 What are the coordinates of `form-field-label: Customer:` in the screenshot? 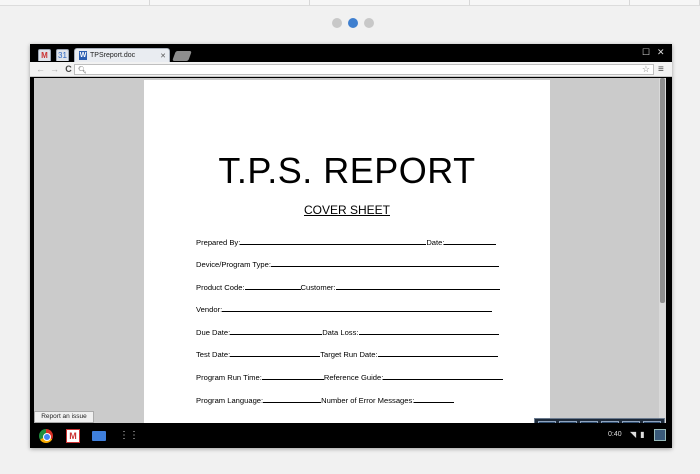 It's located at (318, 287).